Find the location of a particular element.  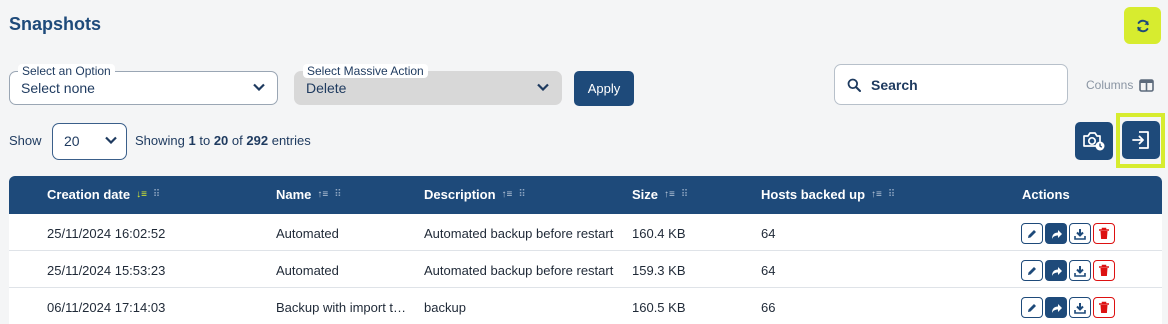

column-header-label: Hosts backed up is located at coordinates (813, 194).